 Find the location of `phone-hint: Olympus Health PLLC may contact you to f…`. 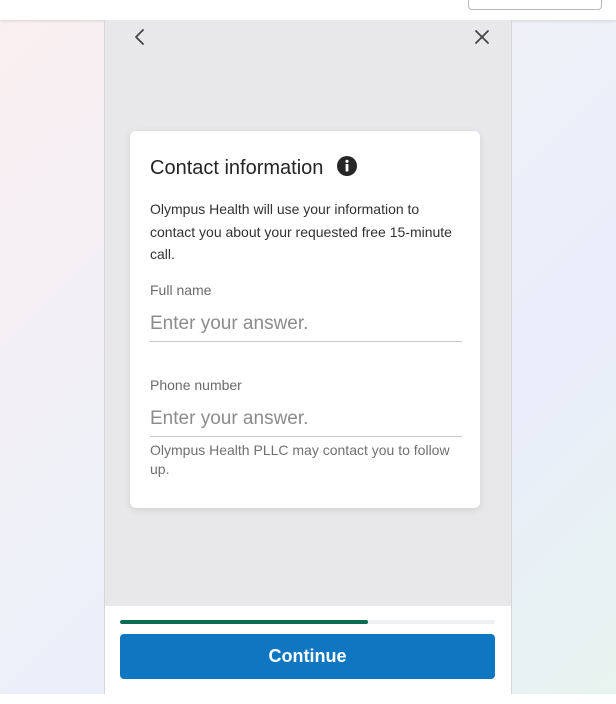

phone-hint: Olympus Health PLLC may contact you to f… is located at coordinates (300, 459).